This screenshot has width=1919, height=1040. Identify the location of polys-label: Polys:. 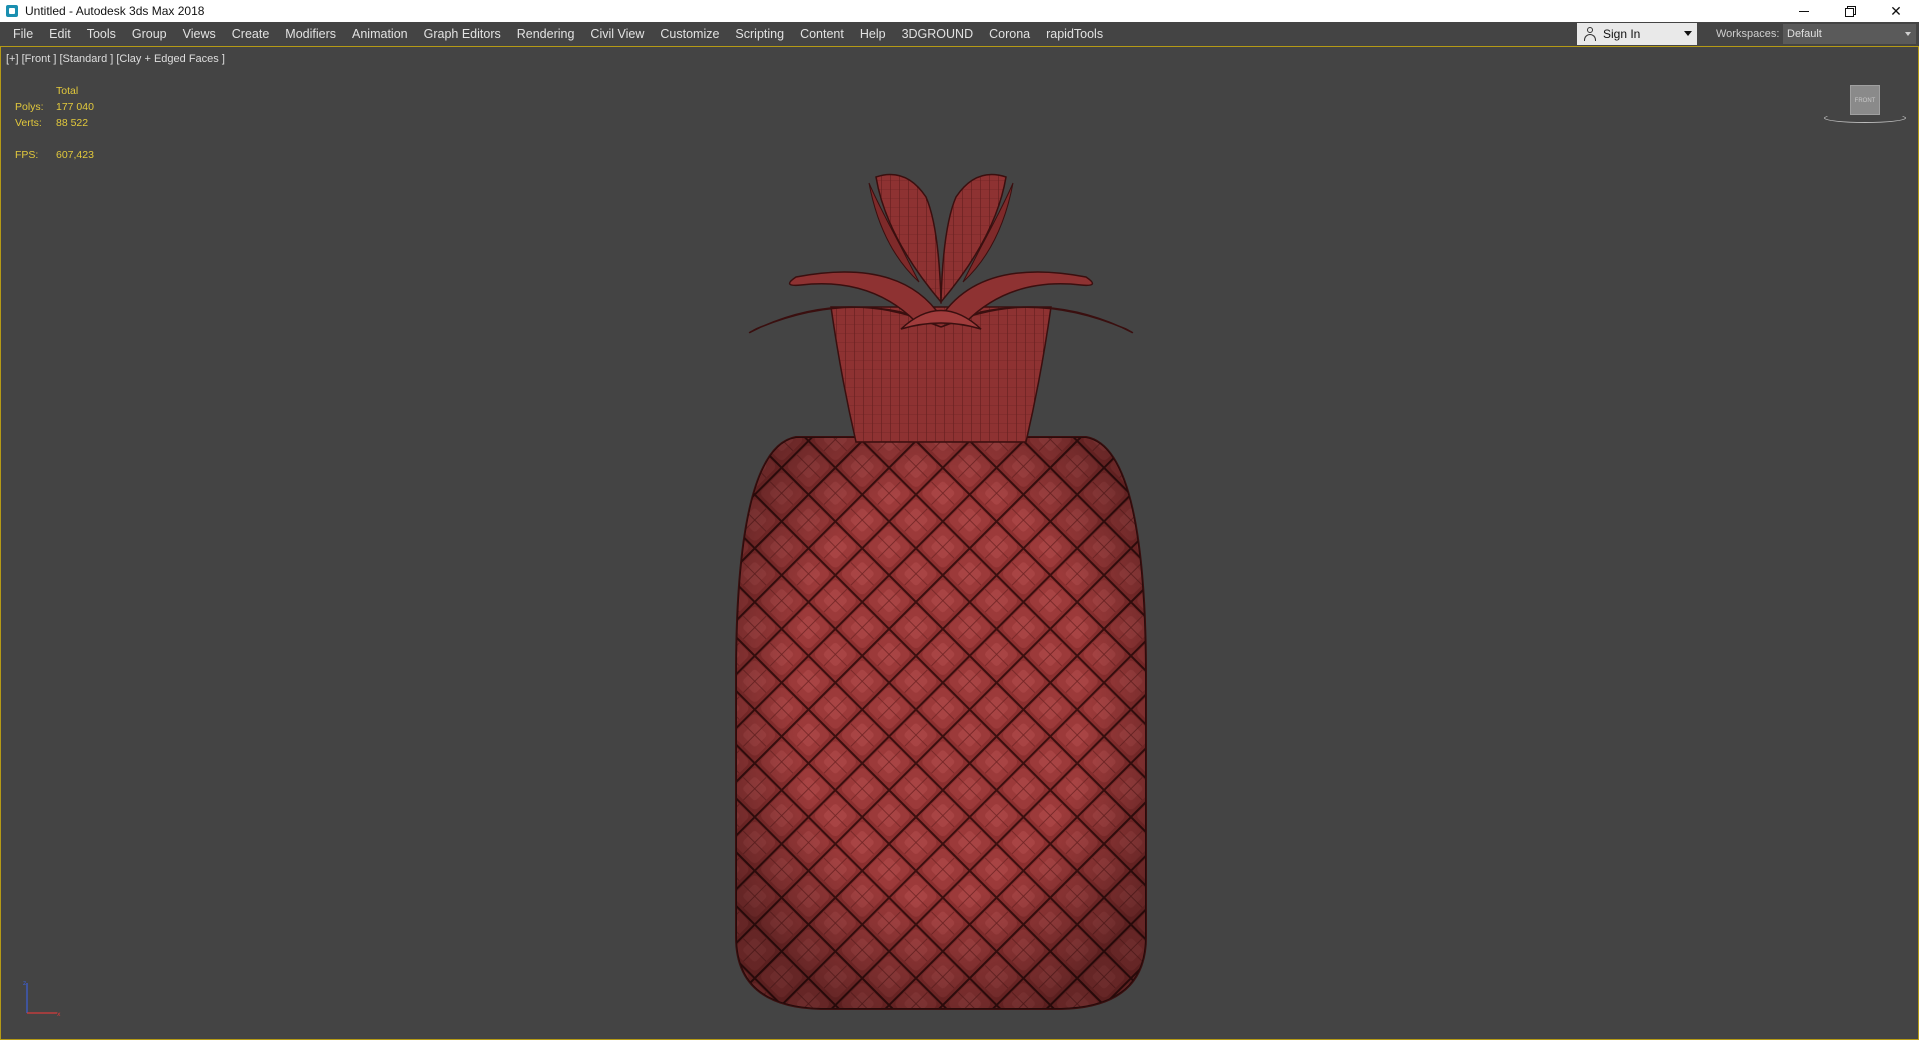
(29, 107).